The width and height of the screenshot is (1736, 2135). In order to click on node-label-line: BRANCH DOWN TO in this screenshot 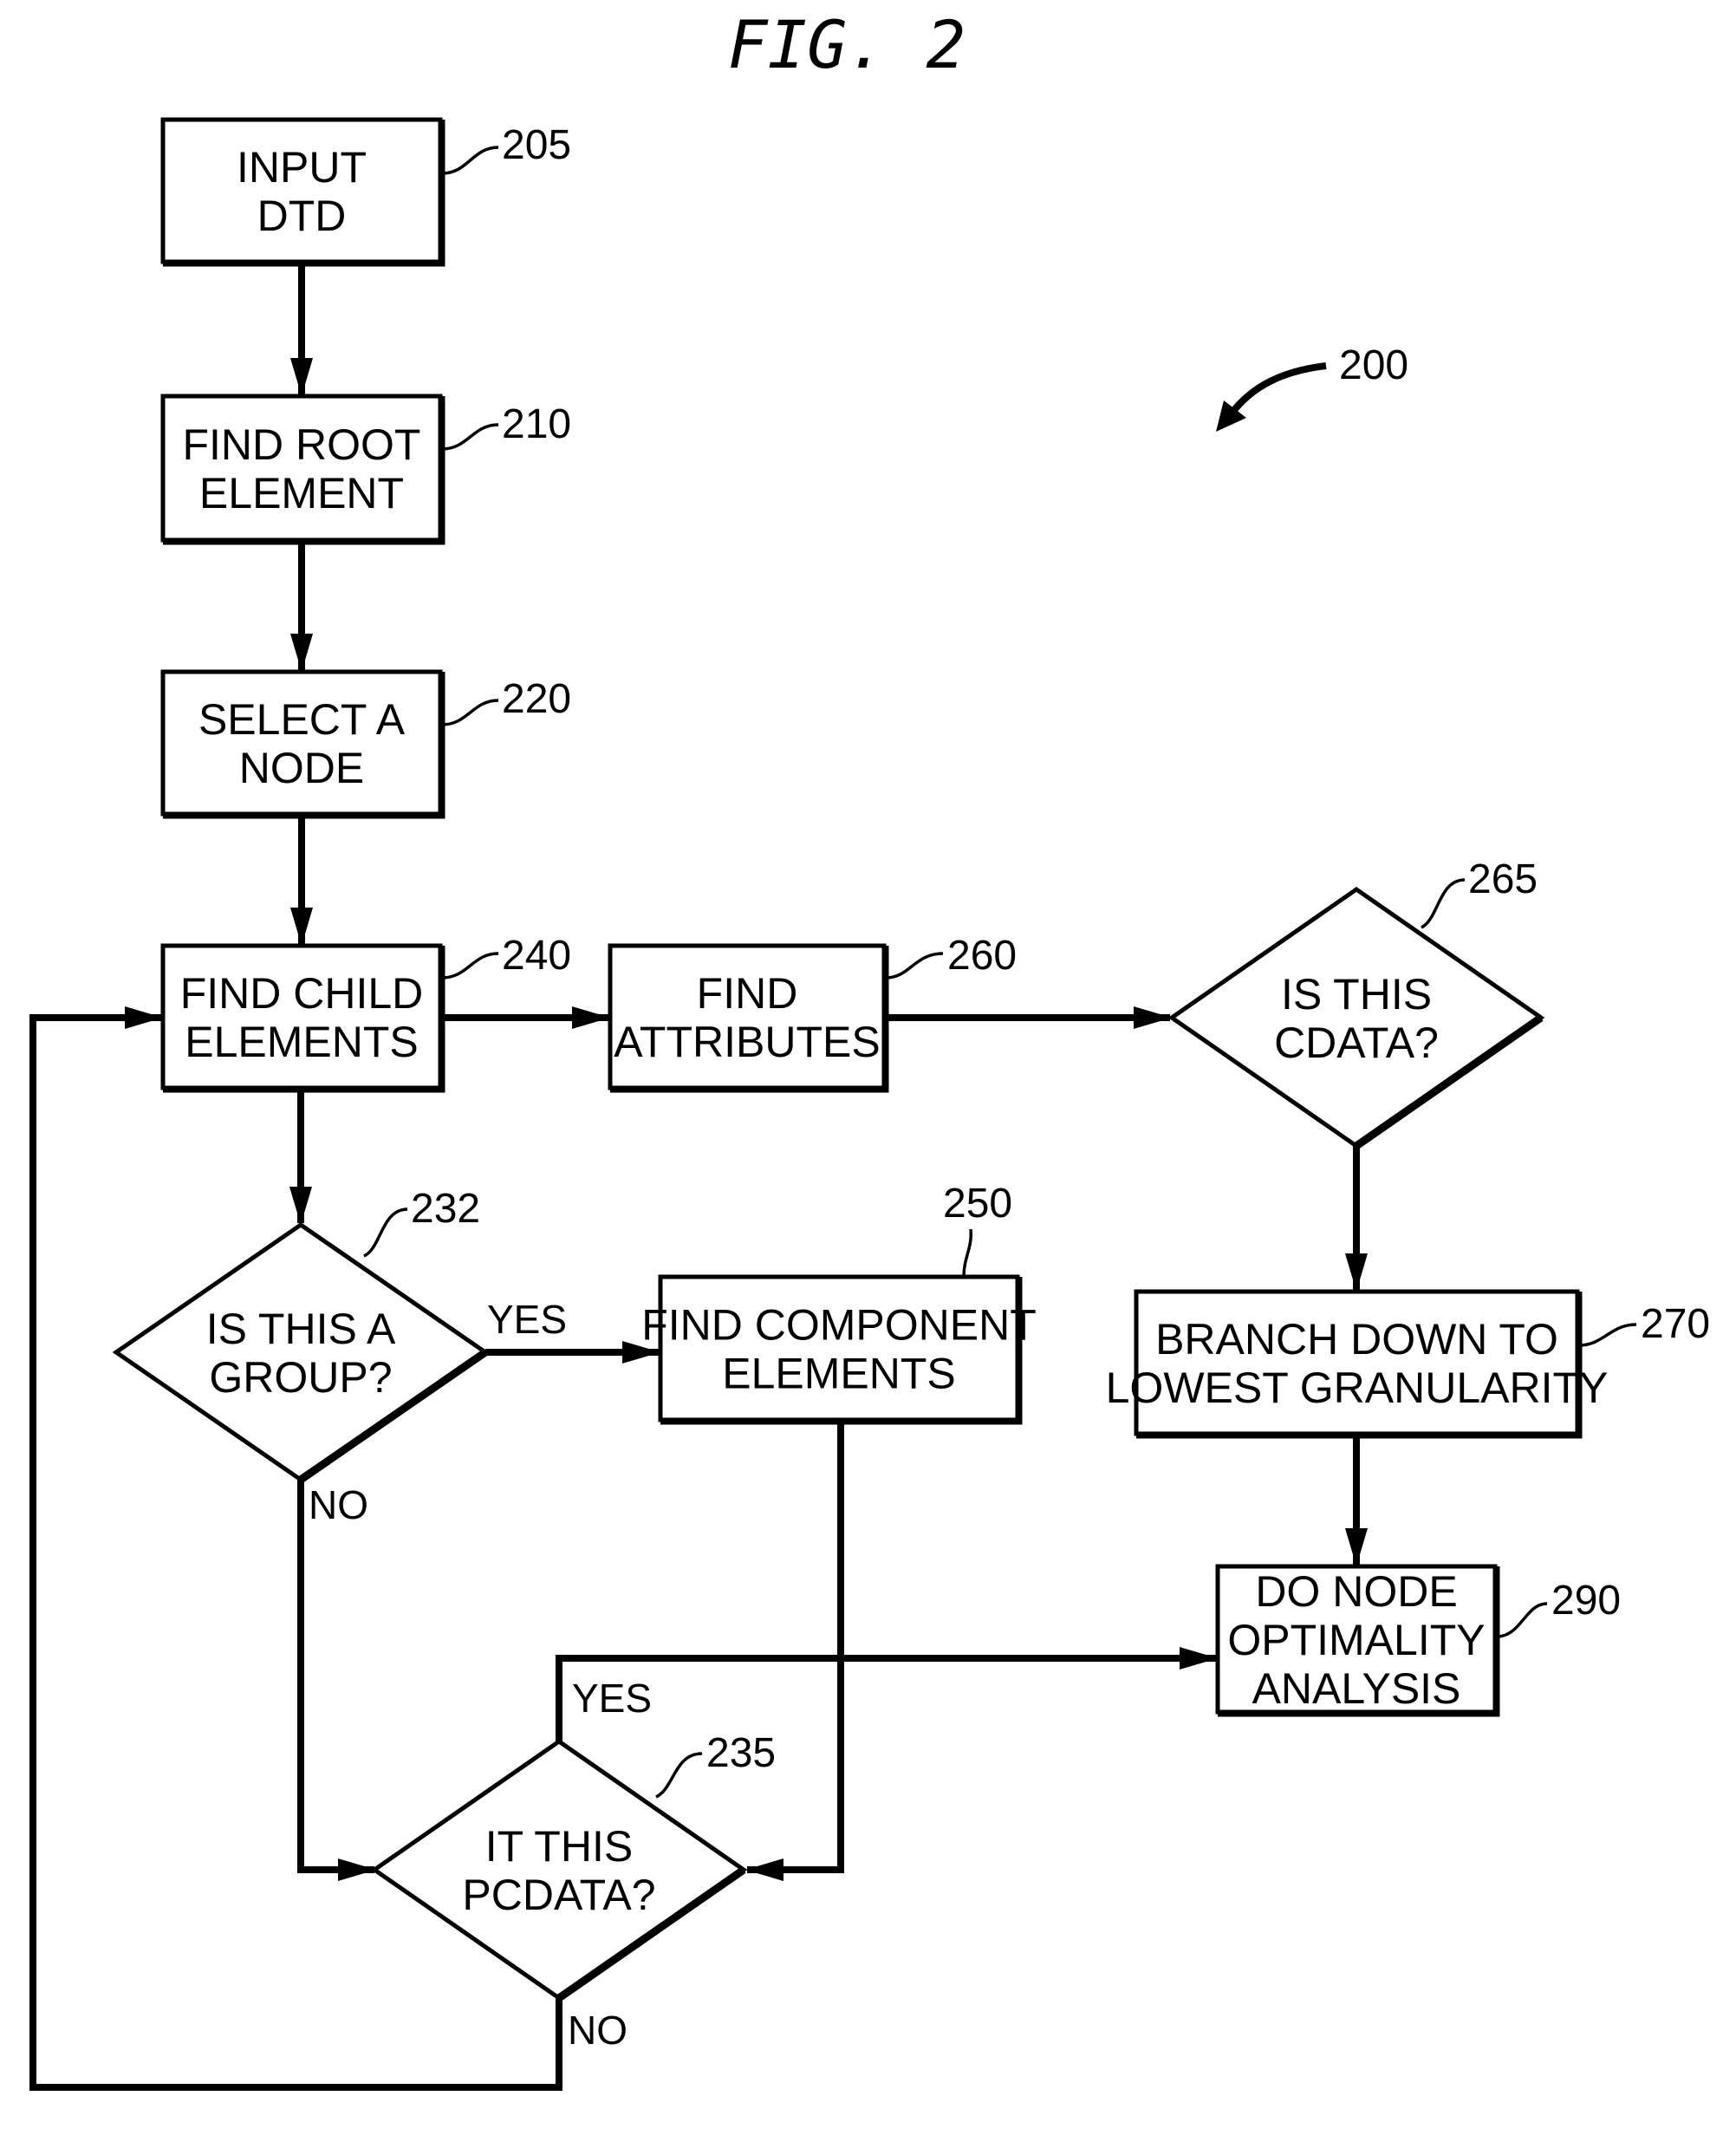, I will do `click(1356, 1339)`.